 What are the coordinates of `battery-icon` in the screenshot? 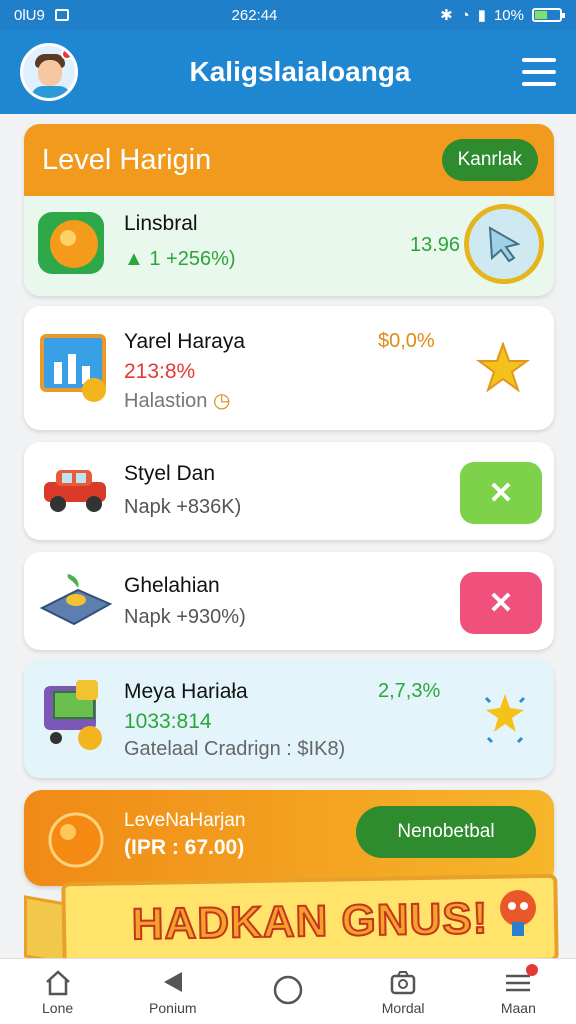 It's located at (548, 15).